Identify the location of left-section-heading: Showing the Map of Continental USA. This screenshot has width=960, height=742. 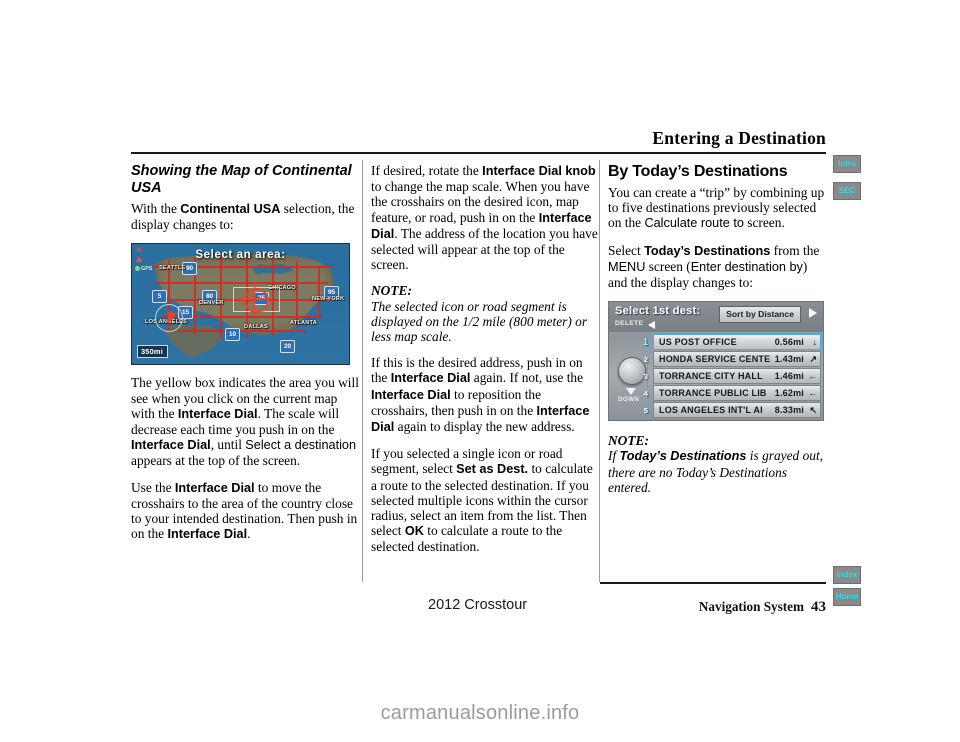
(241, 179).